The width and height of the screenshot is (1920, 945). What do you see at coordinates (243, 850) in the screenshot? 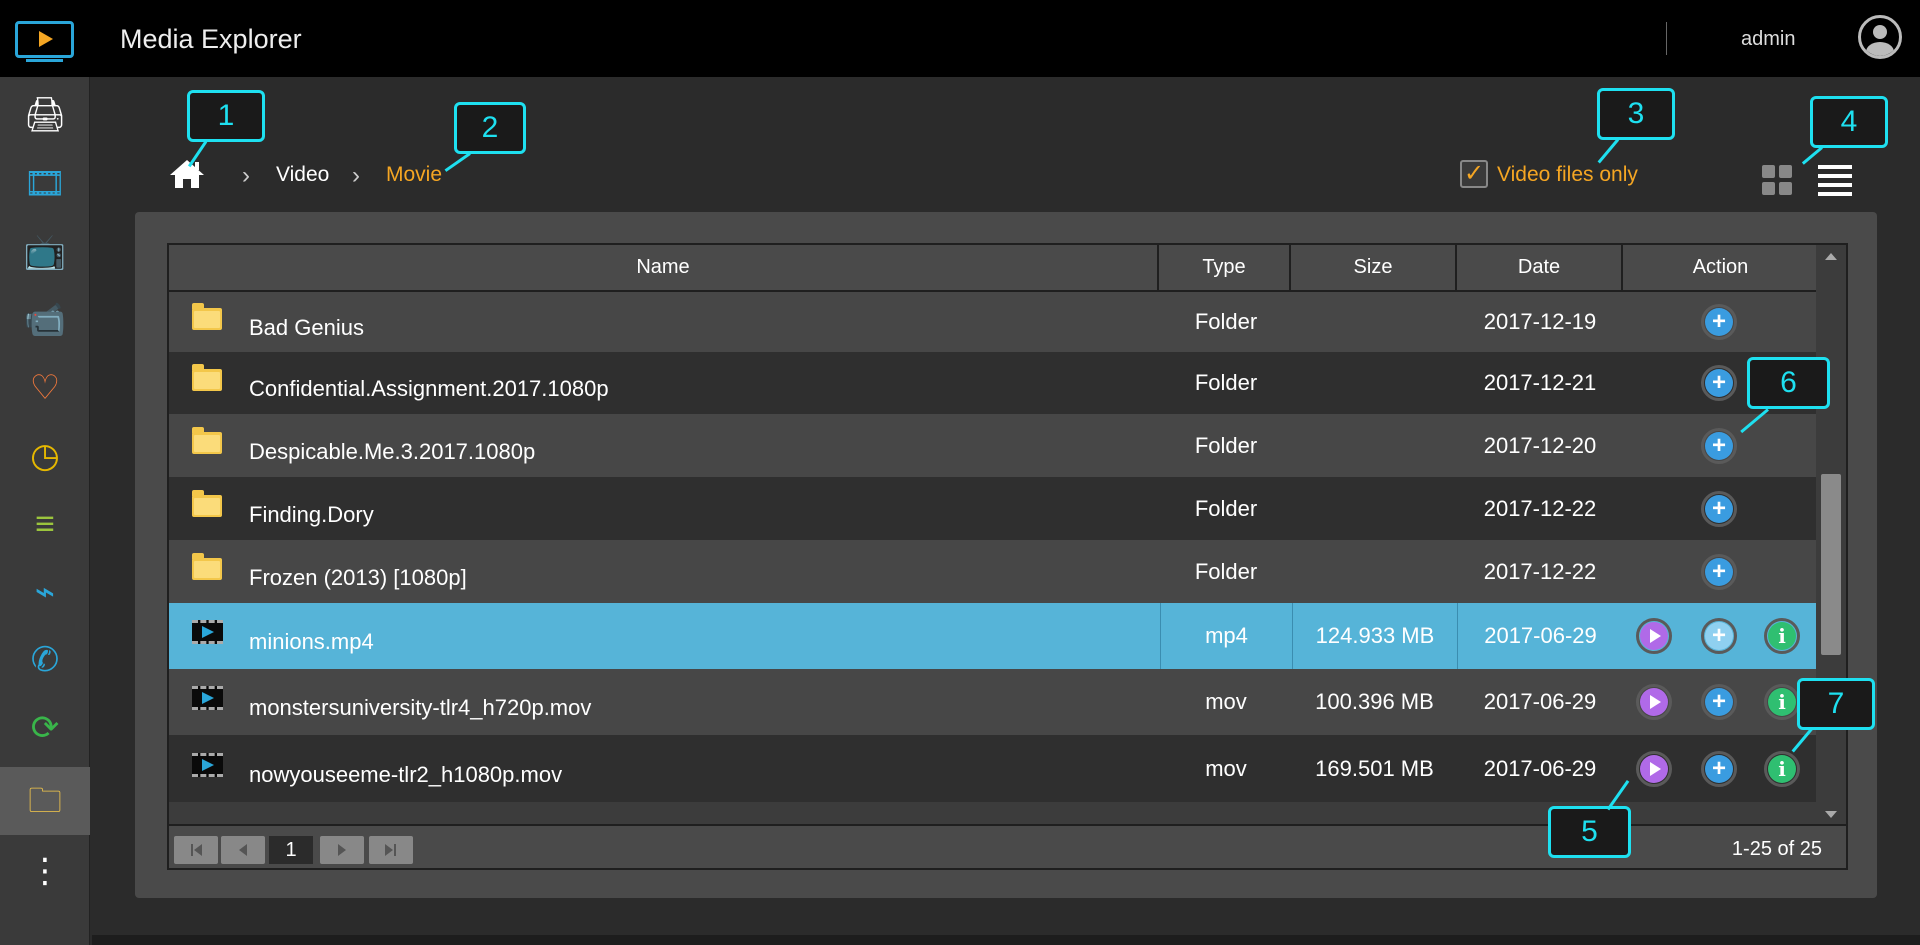
I see `previous-page-button` at bounding box center [243, 850].